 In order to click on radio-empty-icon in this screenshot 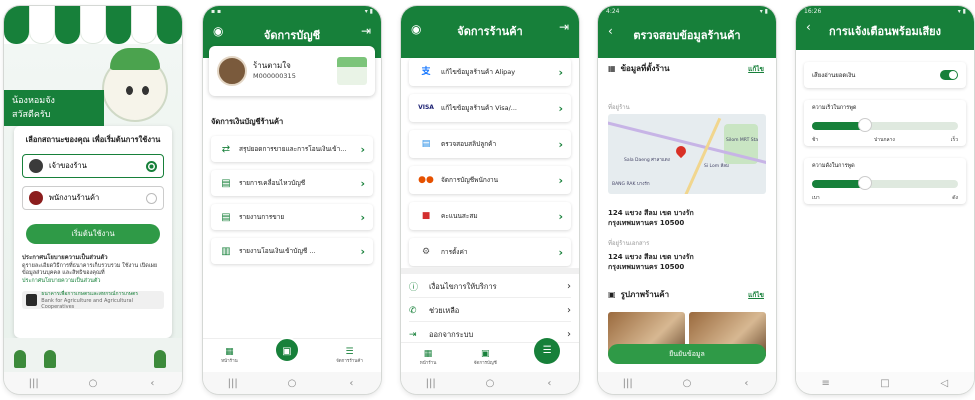, I will do `click(151, 198)`.